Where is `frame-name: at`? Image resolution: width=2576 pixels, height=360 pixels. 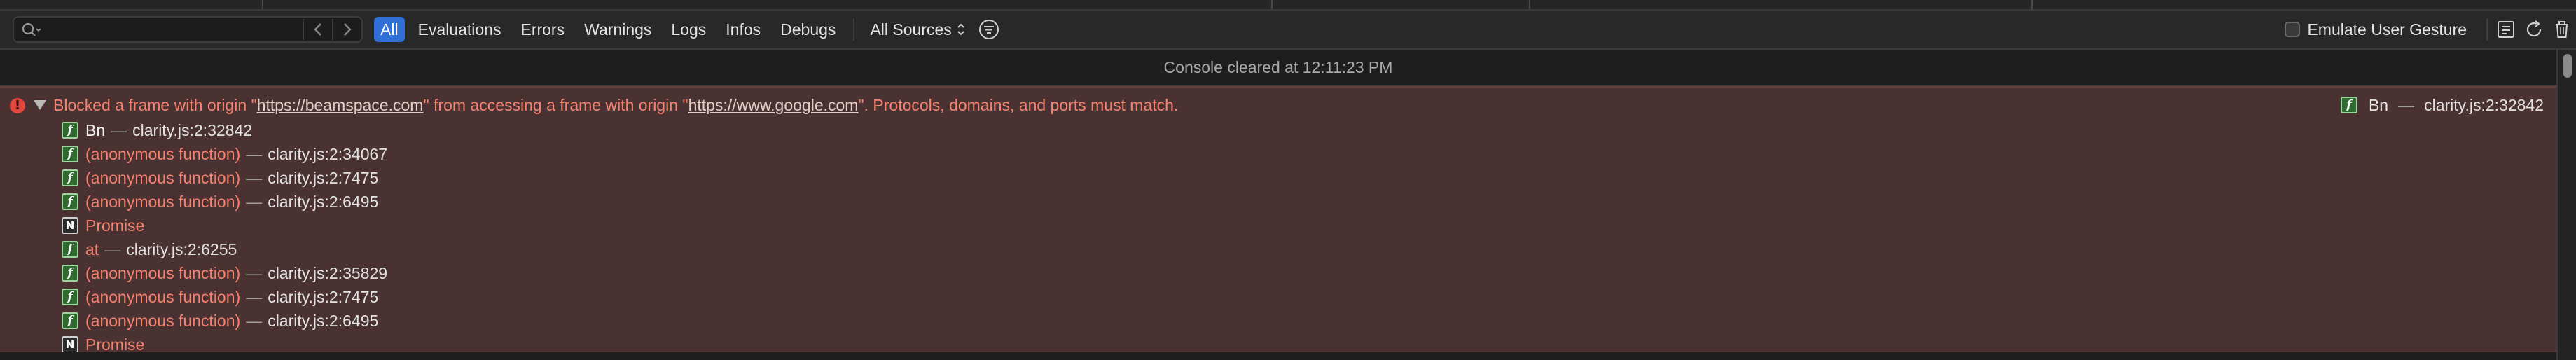
frame-name: at is located at coordinates (92, 249).